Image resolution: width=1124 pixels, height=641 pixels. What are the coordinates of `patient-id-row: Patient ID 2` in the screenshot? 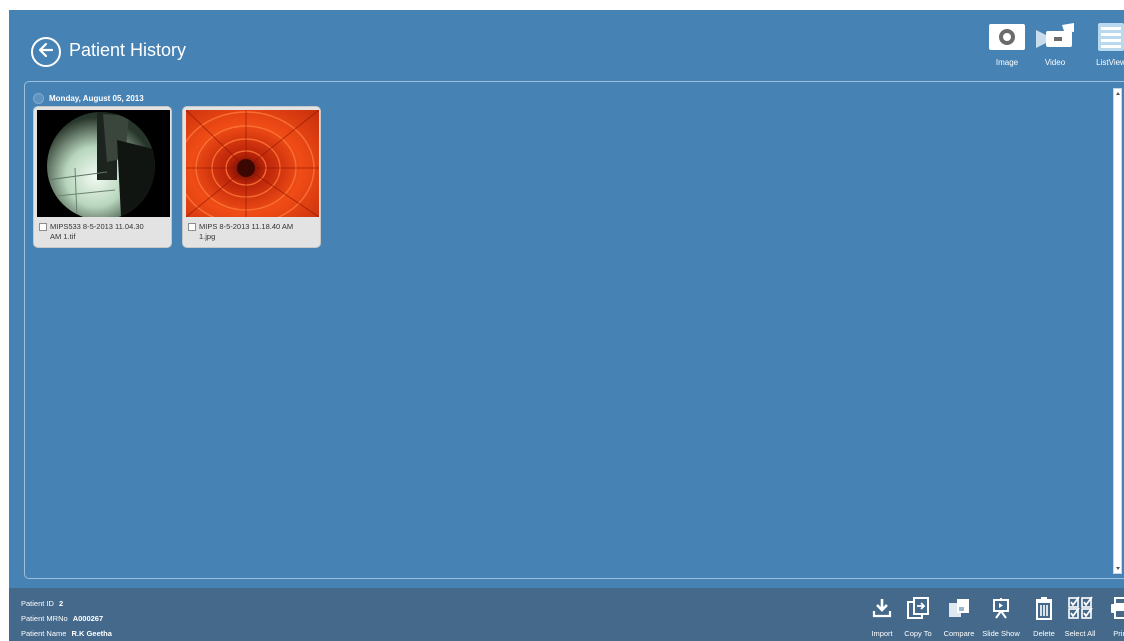 It's located at (42, 603).